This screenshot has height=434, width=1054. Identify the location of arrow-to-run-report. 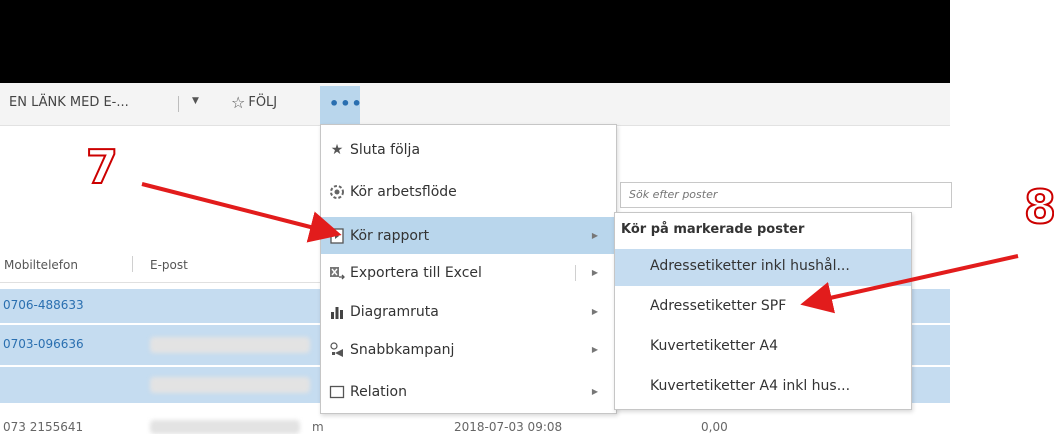
(241, 212).